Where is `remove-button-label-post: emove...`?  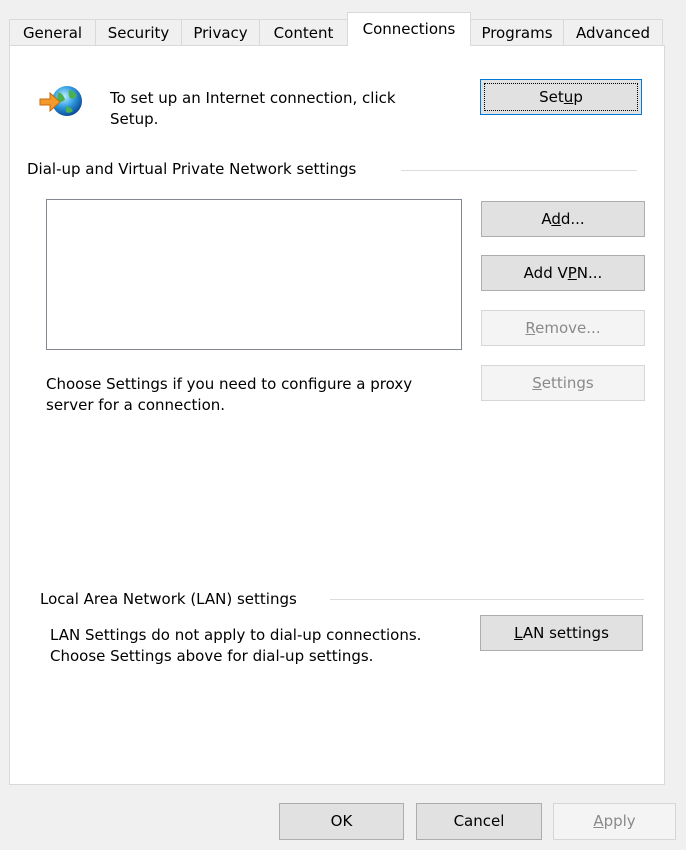
remove-button-label-post: emove... is located at coordinates (568, 328).